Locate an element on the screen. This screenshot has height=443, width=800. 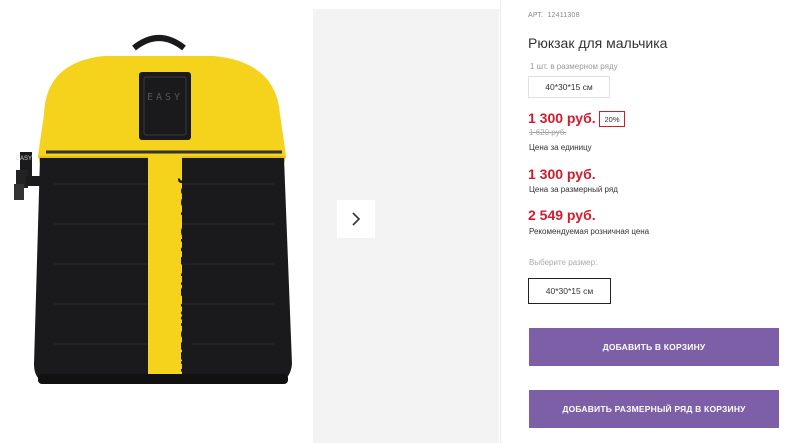
backpack-stripe-text: JUST GIVE ME AHOLLA is located at coordinates (185, 276).